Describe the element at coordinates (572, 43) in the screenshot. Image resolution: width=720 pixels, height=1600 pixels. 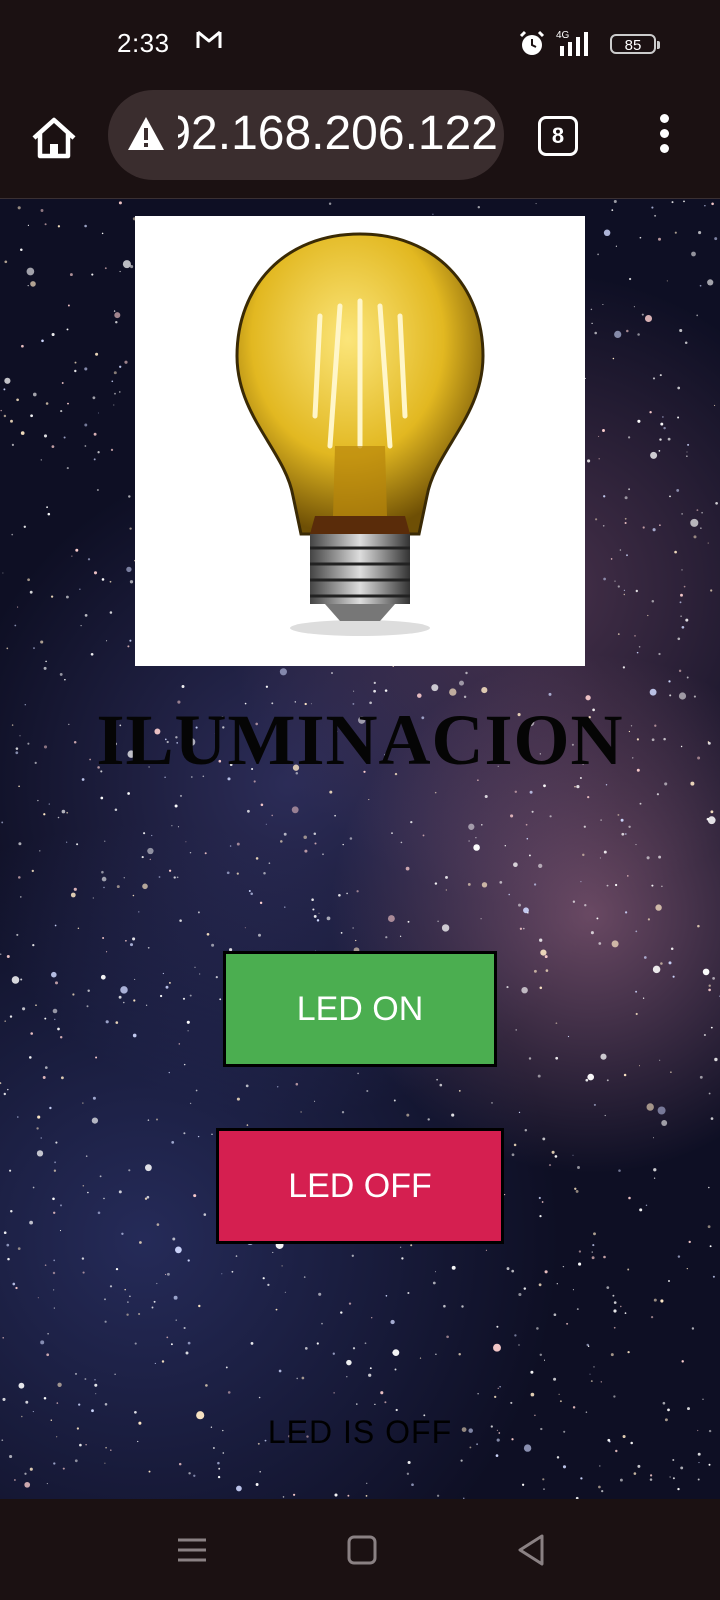
I see `4g-signal-icon: 4G` at that location.